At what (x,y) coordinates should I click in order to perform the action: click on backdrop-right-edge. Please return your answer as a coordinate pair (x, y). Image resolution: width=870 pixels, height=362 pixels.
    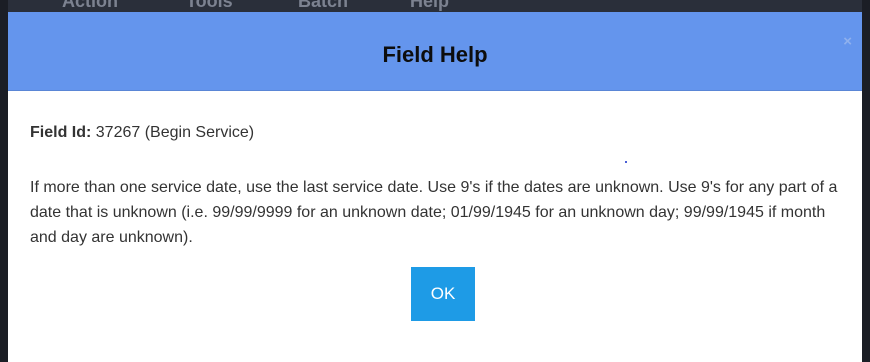
    Looking at the image, I should click on (866, 181).